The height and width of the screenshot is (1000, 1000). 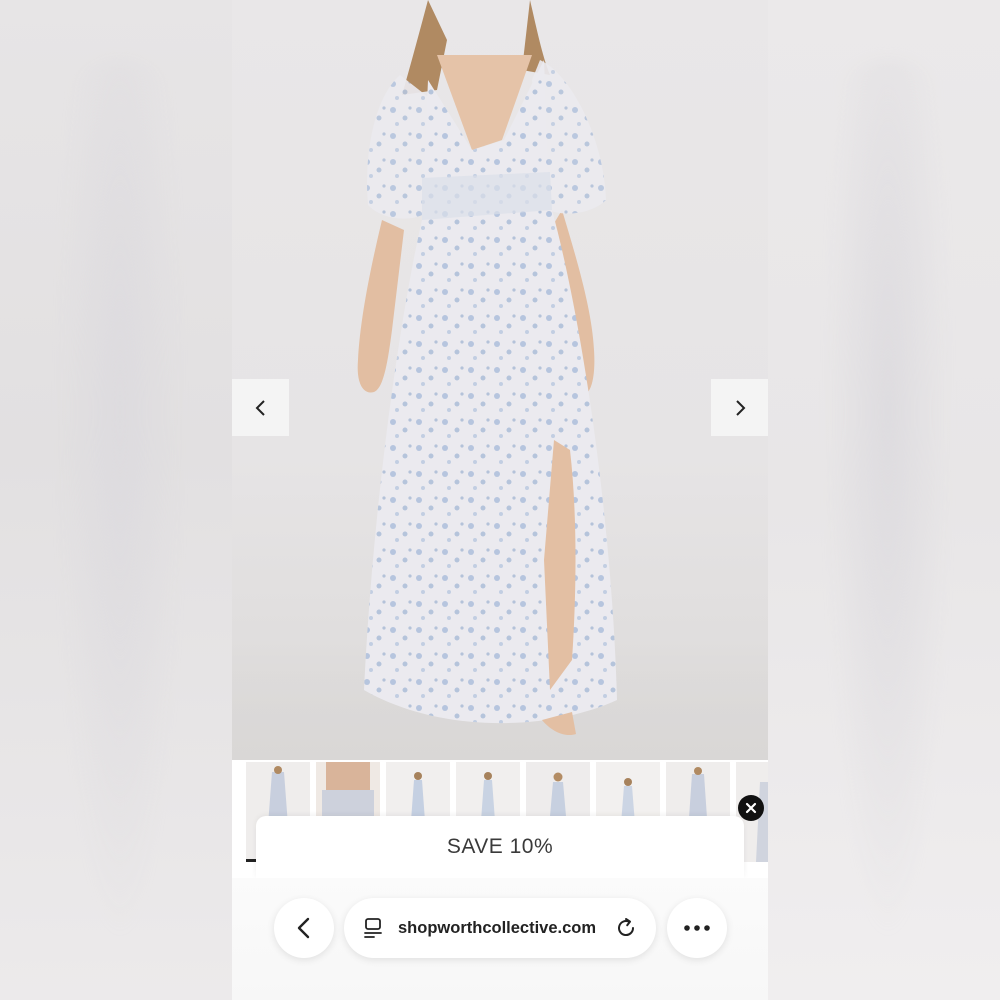 I want to click on more-dots-icon, so click(x=697, y=928).